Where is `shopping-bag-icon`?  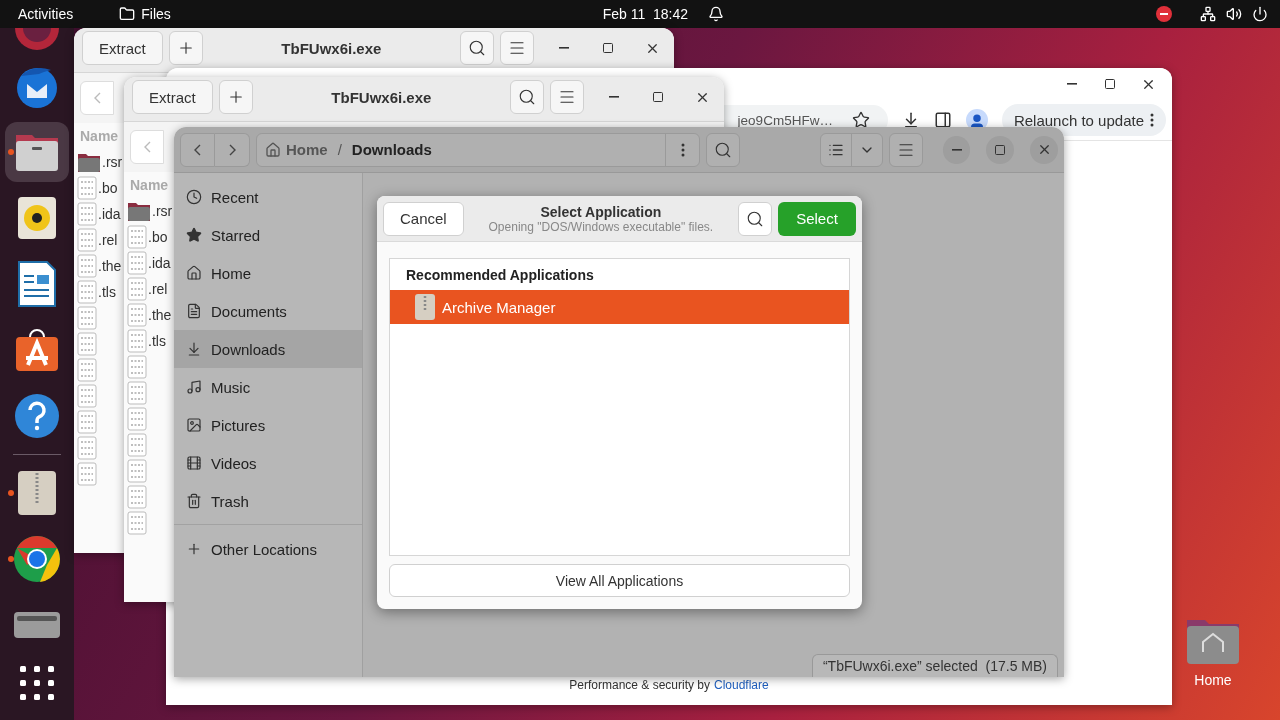
shopping-bag-icon is located at coordinates (37, 350).